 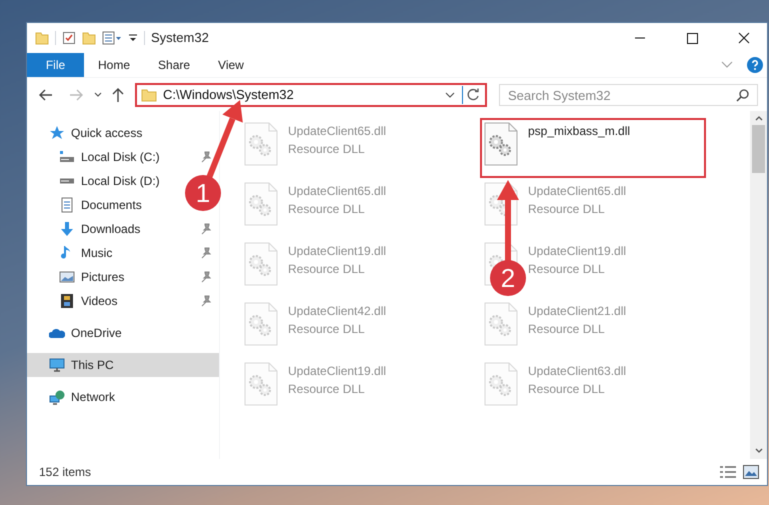 What do you see at coordinates (123, 397) in the screenshot?
I see `navigation-item: Network` at bounding box center [123, 397].